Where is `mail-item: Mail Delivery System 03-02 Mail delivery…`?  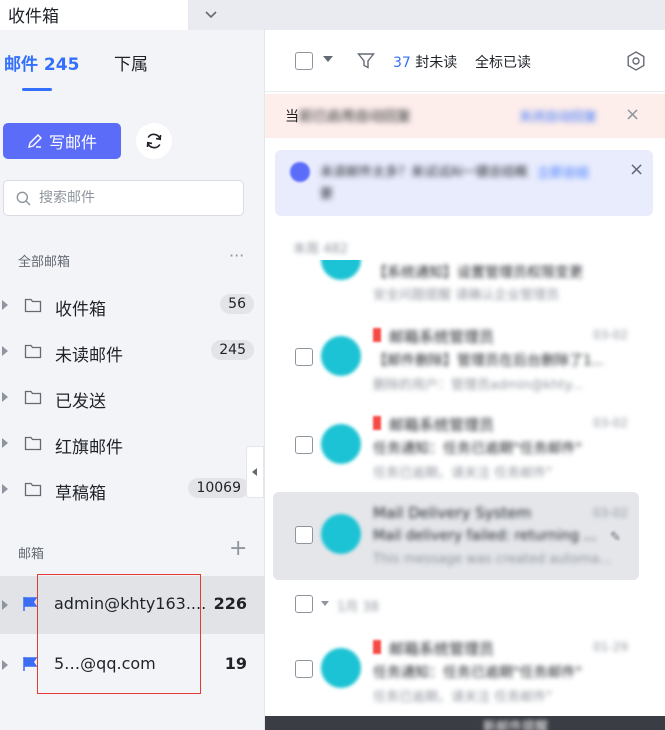 mail-item: Mail Delivery System 03-02 Mail delivery… is located at coordinates (456, 536).